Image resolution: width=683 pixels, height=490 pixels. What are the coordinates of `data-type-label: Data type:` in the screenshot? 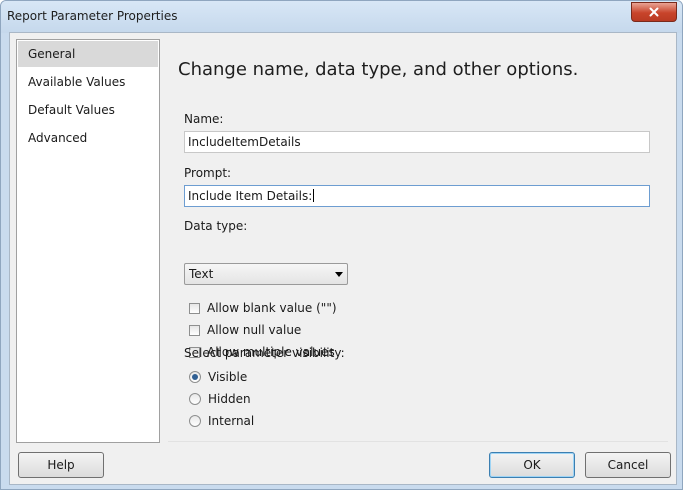 It's located at (216, 226).